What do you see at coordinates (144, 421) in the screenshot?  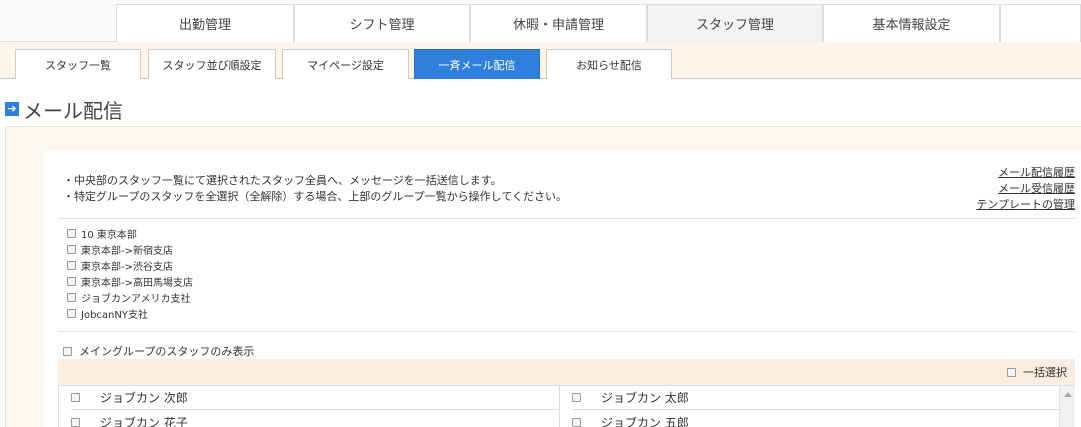 I see `staff-name: ジョブカン 花子` at bounding box center [144, 421].